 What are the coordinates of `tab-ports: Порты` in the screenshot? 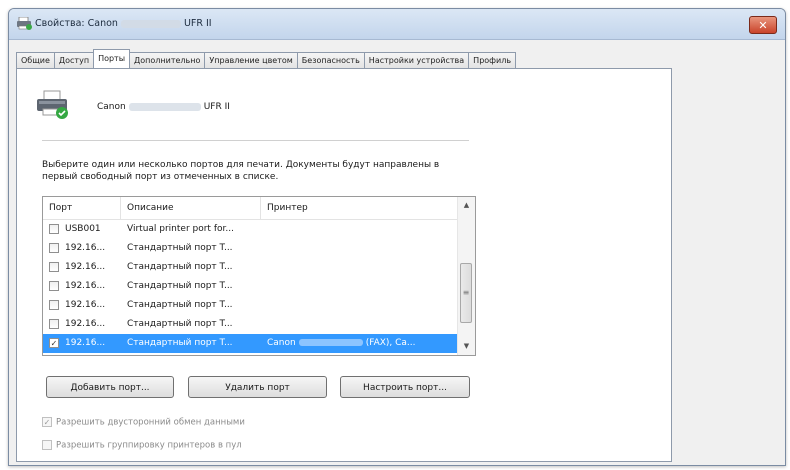 It's located at (112, 58).